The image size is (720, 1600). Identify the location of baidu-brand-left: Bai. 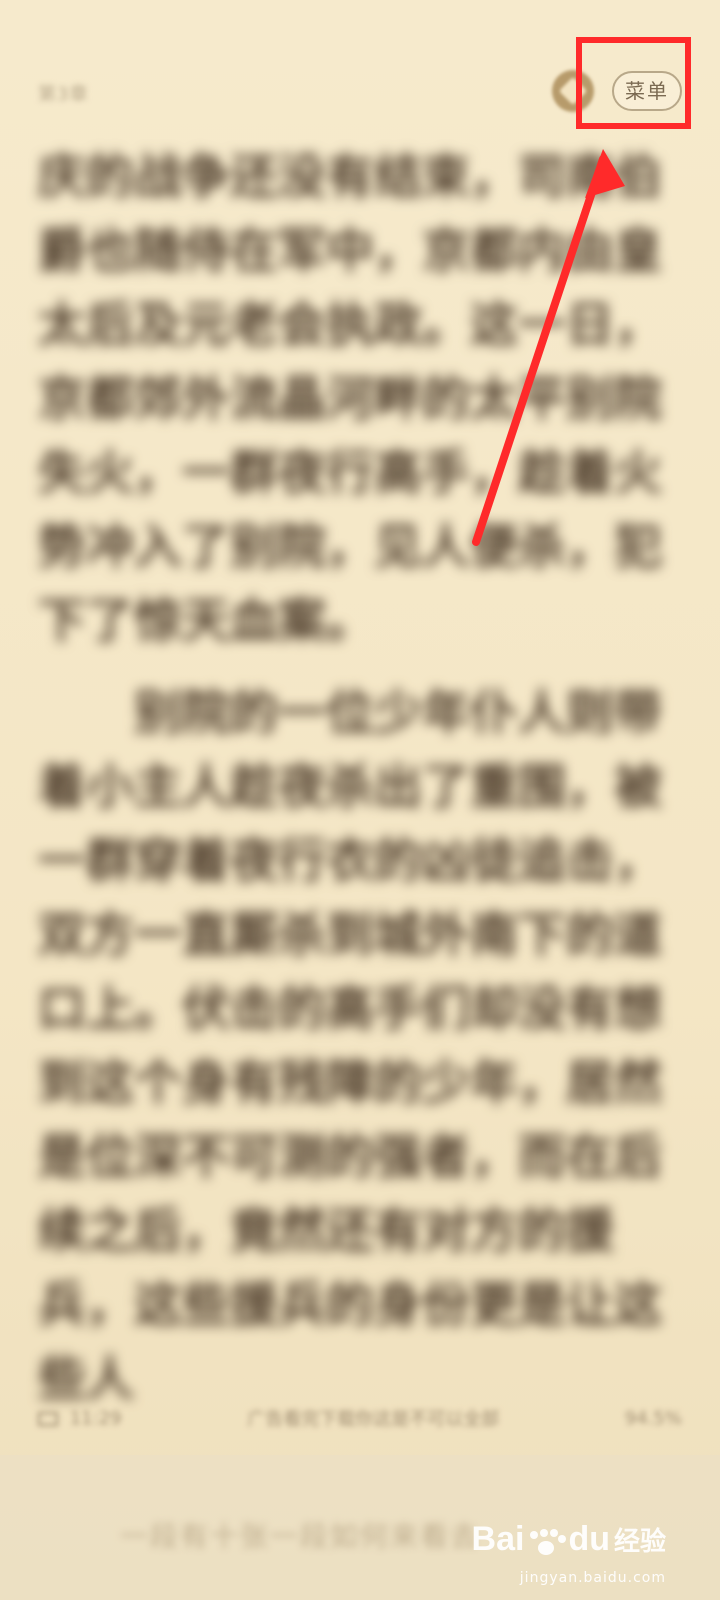
(498, 1539).